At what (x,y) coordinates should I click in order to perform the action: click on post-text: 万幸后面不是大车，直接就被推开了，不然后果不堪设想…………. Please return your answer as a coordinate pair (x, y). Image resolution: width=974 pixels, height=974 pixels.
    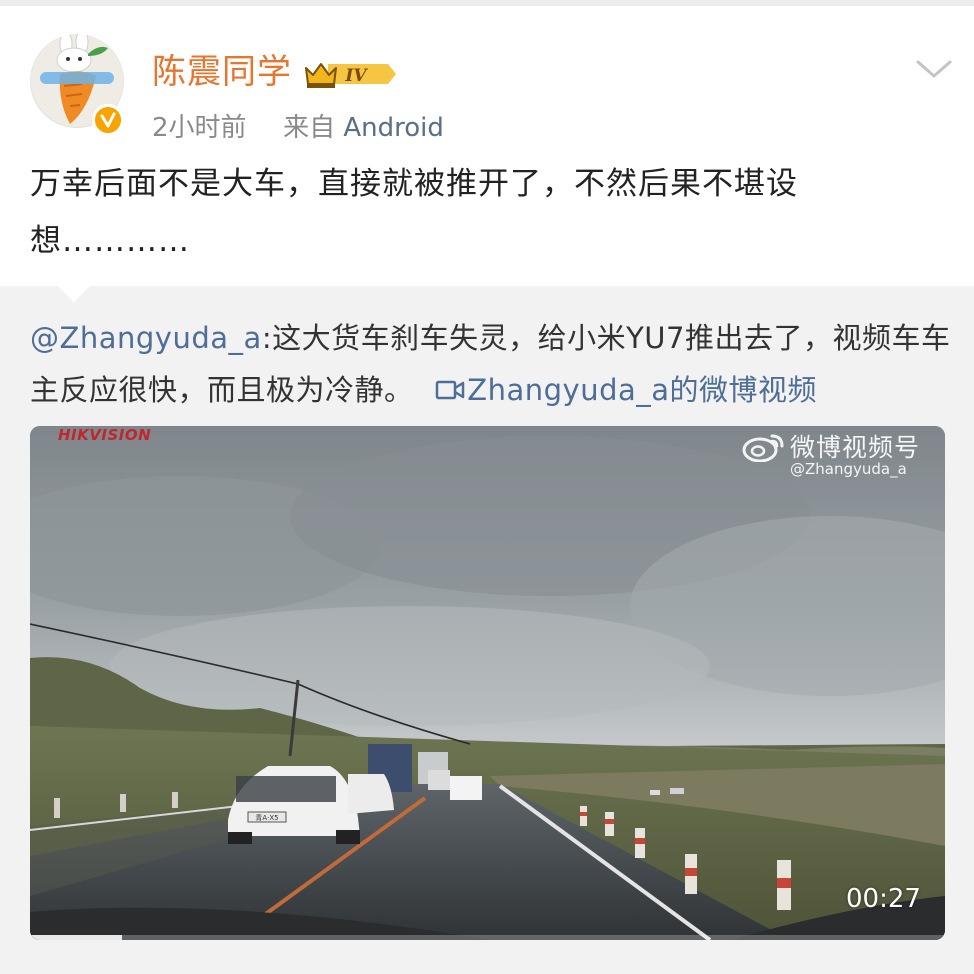
    Looking at the image, I should click on (414, 212).